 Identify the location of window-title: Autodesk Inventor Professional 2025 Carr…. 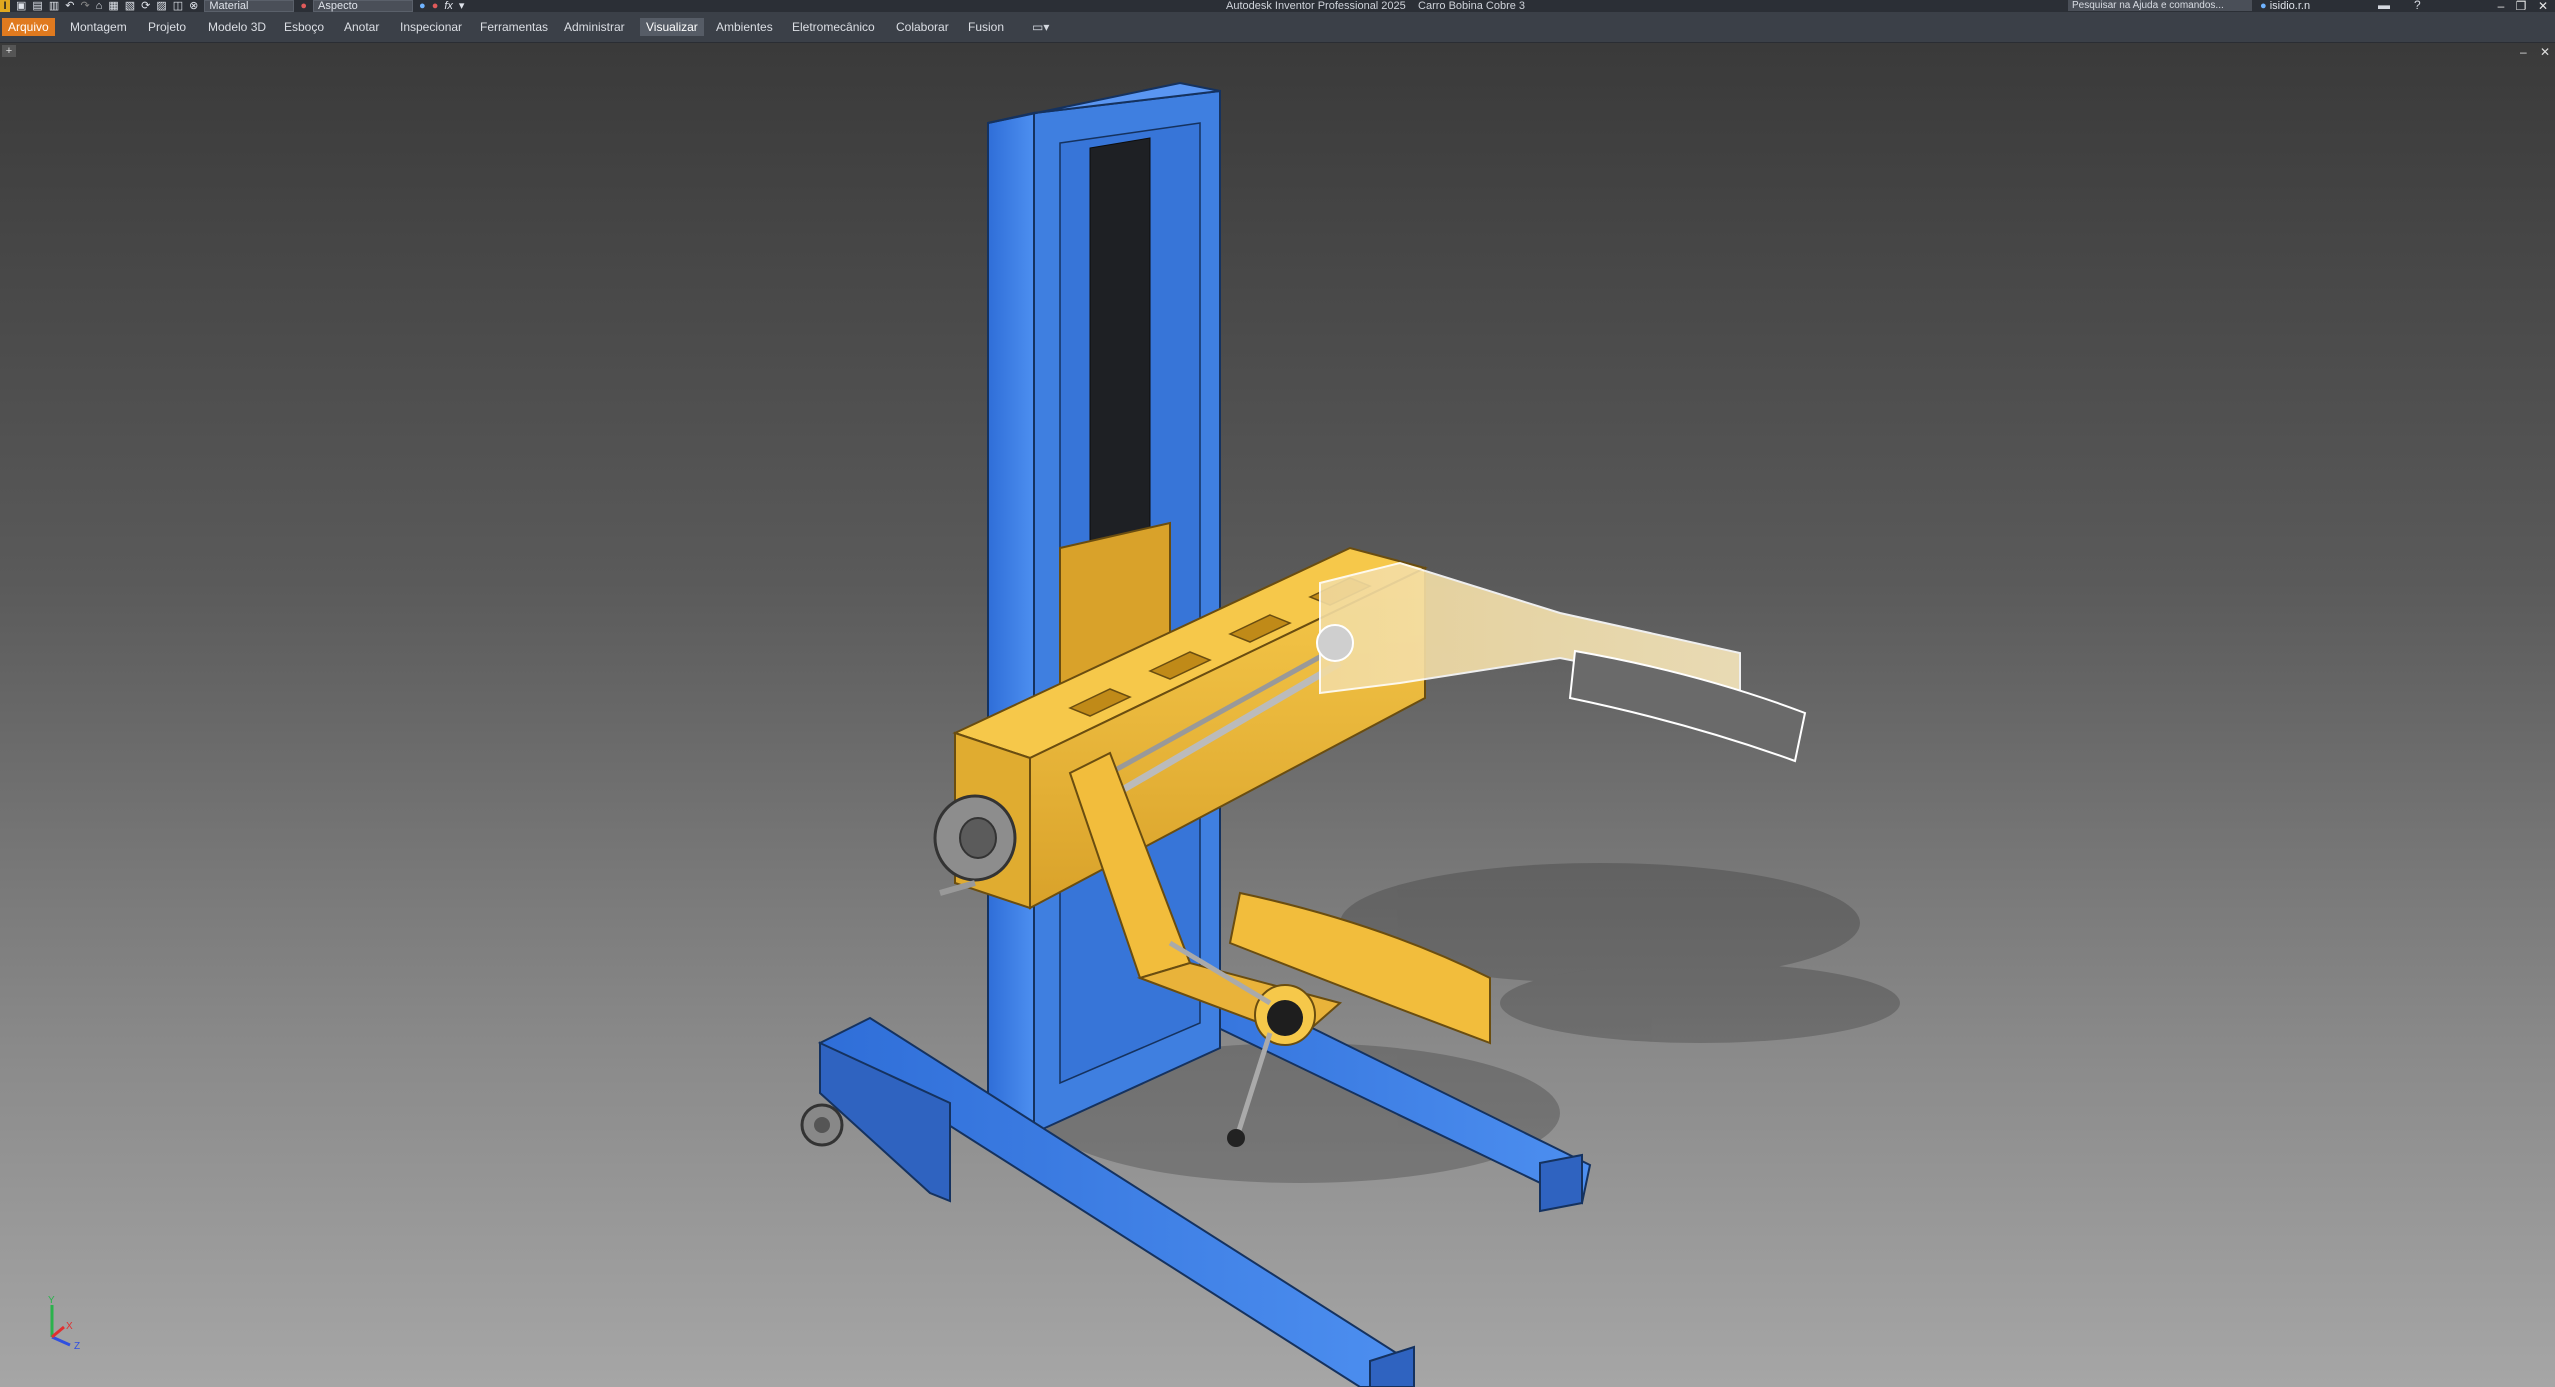
(1375, 6).